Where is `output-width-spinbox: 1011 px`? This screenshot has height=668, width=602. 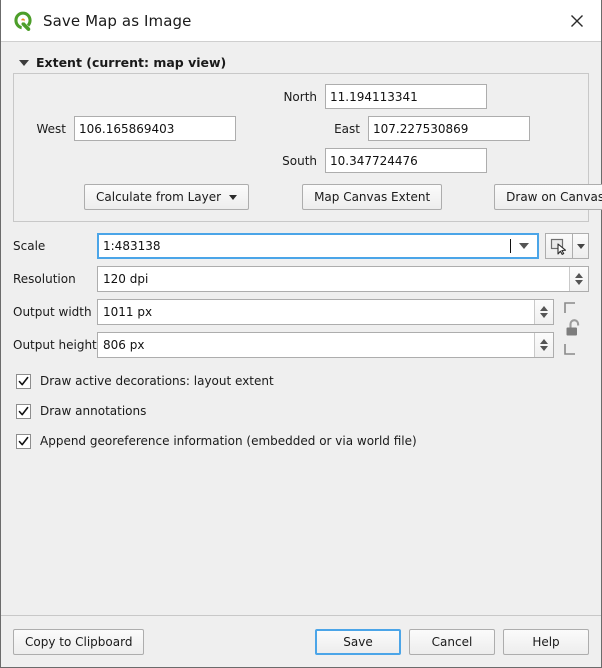
output-width-spinbox: 1011 px is located at coordinates (325, 312).